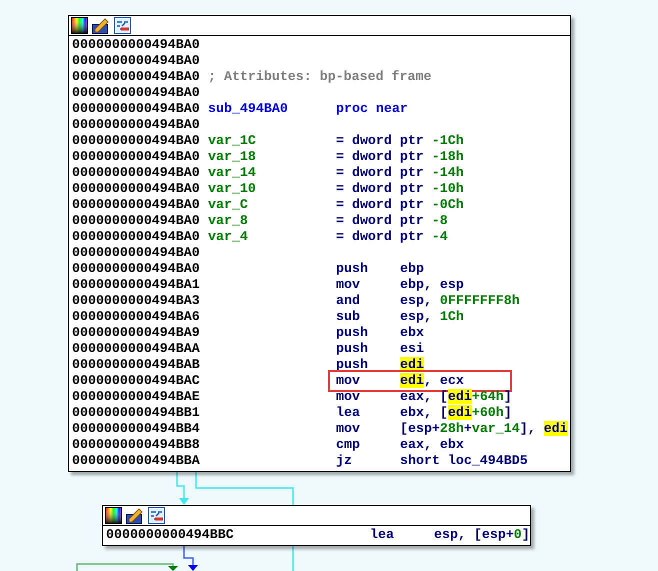  I want to click on mnemonic-text: sub, so click(348, 317).